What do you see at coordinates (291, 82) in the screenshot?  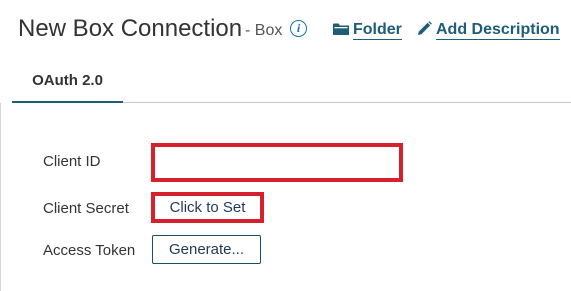 I see `tab-bar: OAuth 2.0` at bounding box center [291, 82].